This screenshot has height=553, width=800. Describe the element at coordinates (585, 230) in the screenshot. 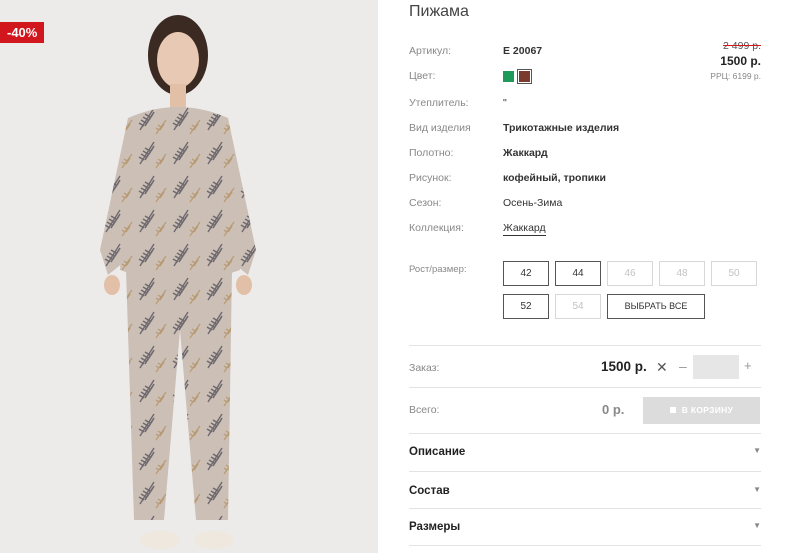

I see `collection-row: Коллекция: Жаккард` at that location.